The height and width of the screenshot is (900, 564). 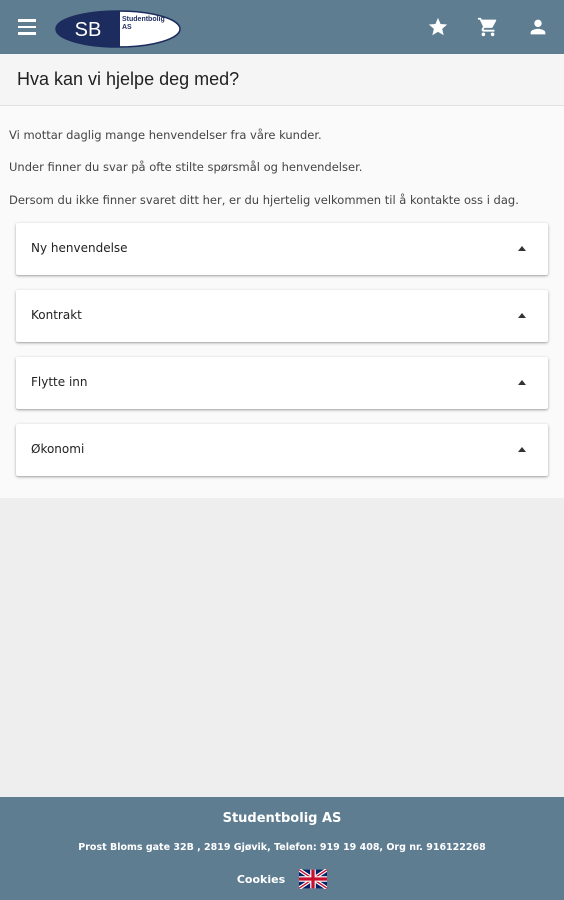 I want to click on faq-item-label: Ny henvendelse, so click(x=79, y=248).